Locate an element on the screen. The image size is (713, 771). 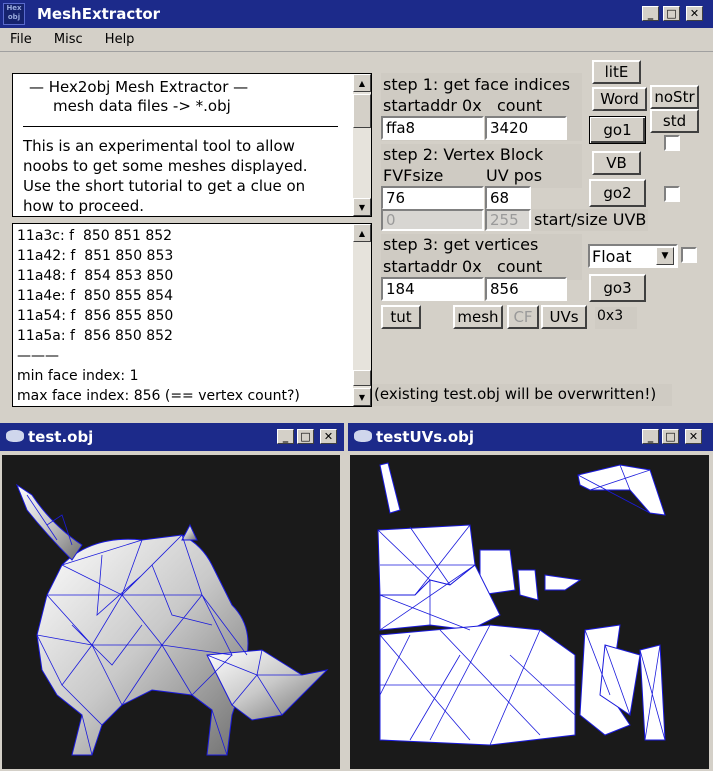
menu-help: Help is located at coordinates (120, 39).